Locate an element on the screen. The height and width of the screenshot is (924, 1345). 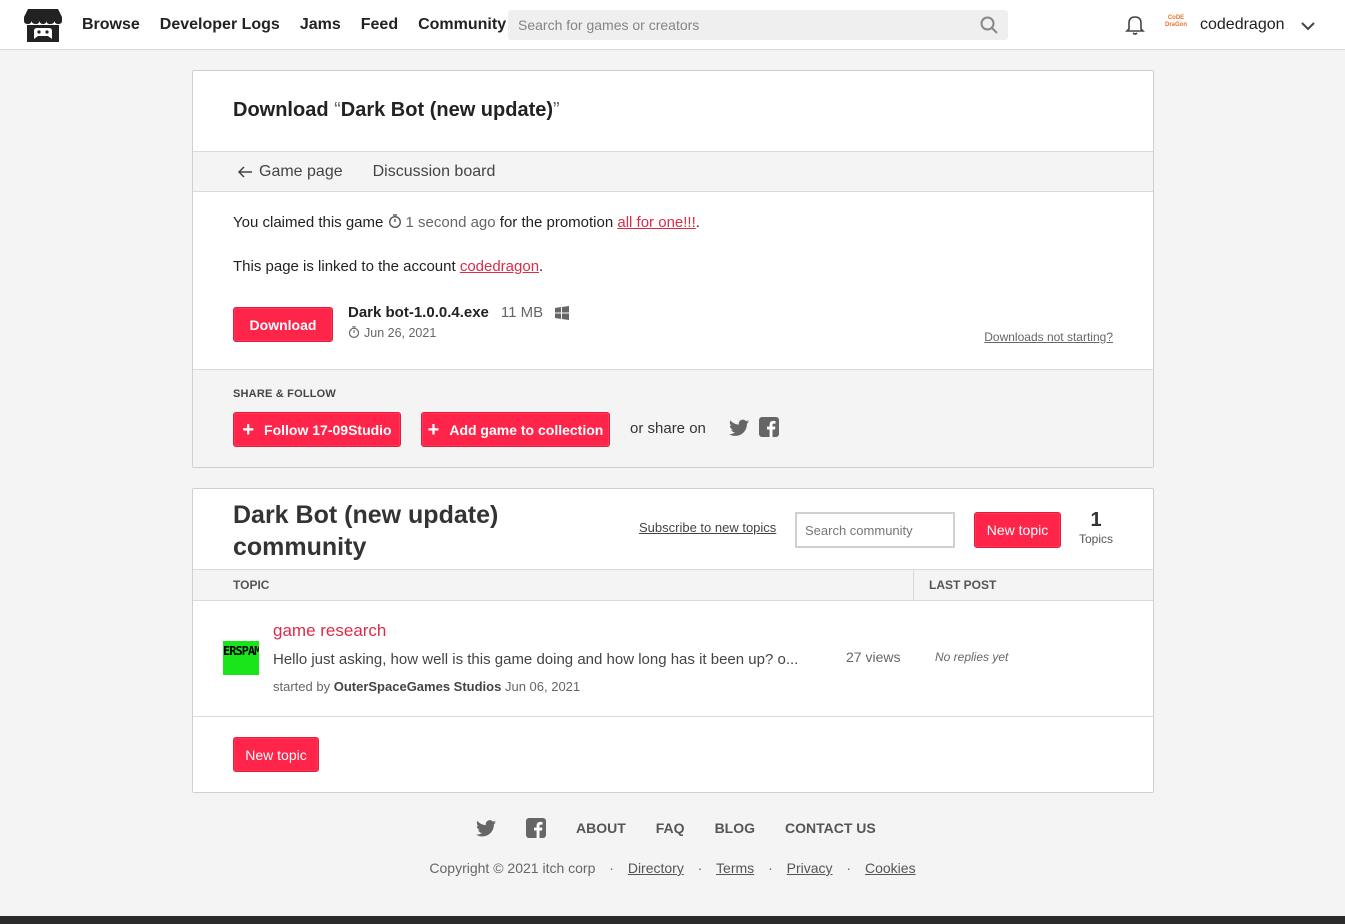
footer-contact: CONTACT US is located at coordinates (830, 828).